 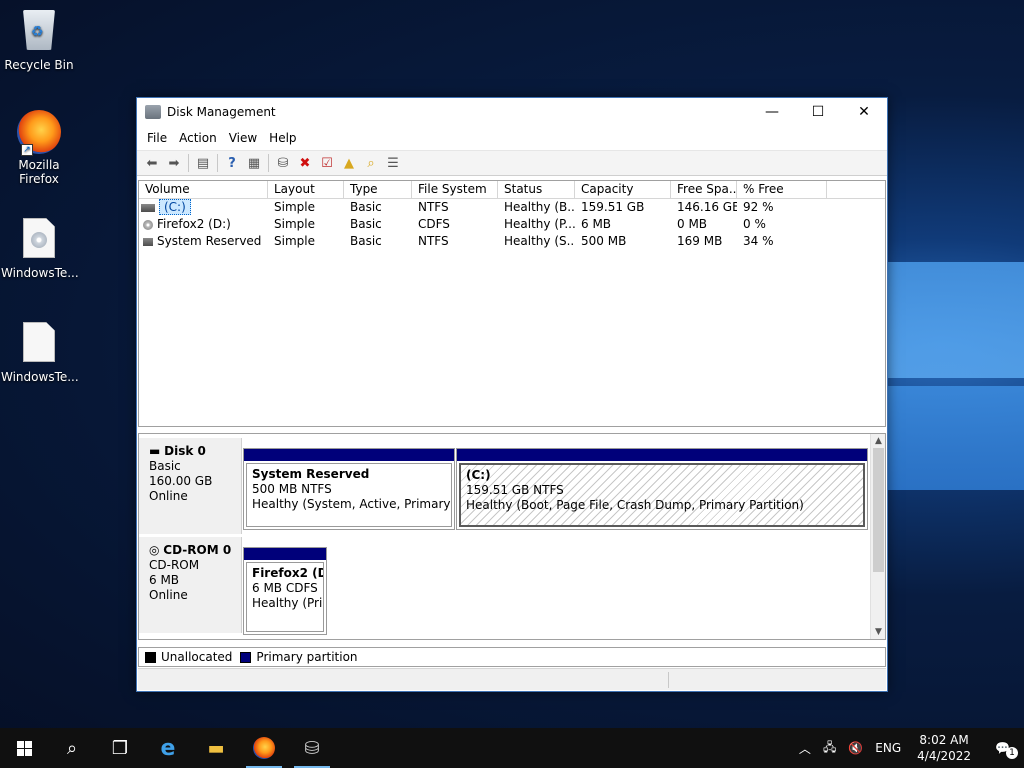 What do you see at coordinates (148, 241) in the screenshot?
I see `volume-icon` at bounding box center [148, 241].